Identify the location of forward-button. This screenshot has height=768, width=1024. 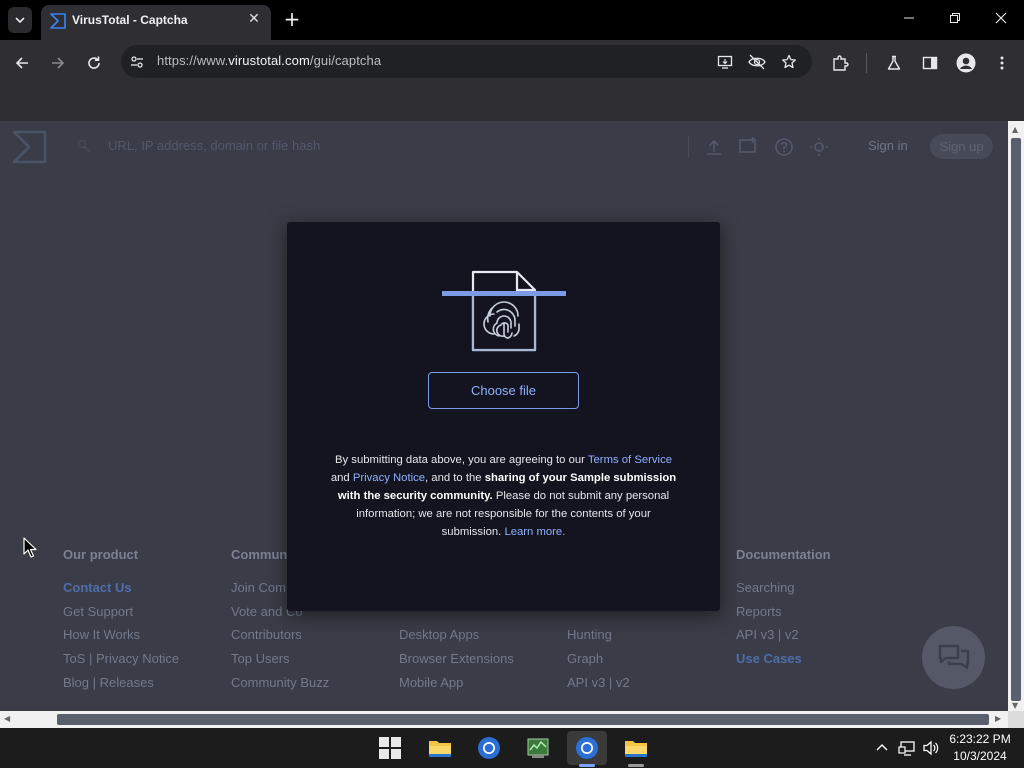
(58, 63).